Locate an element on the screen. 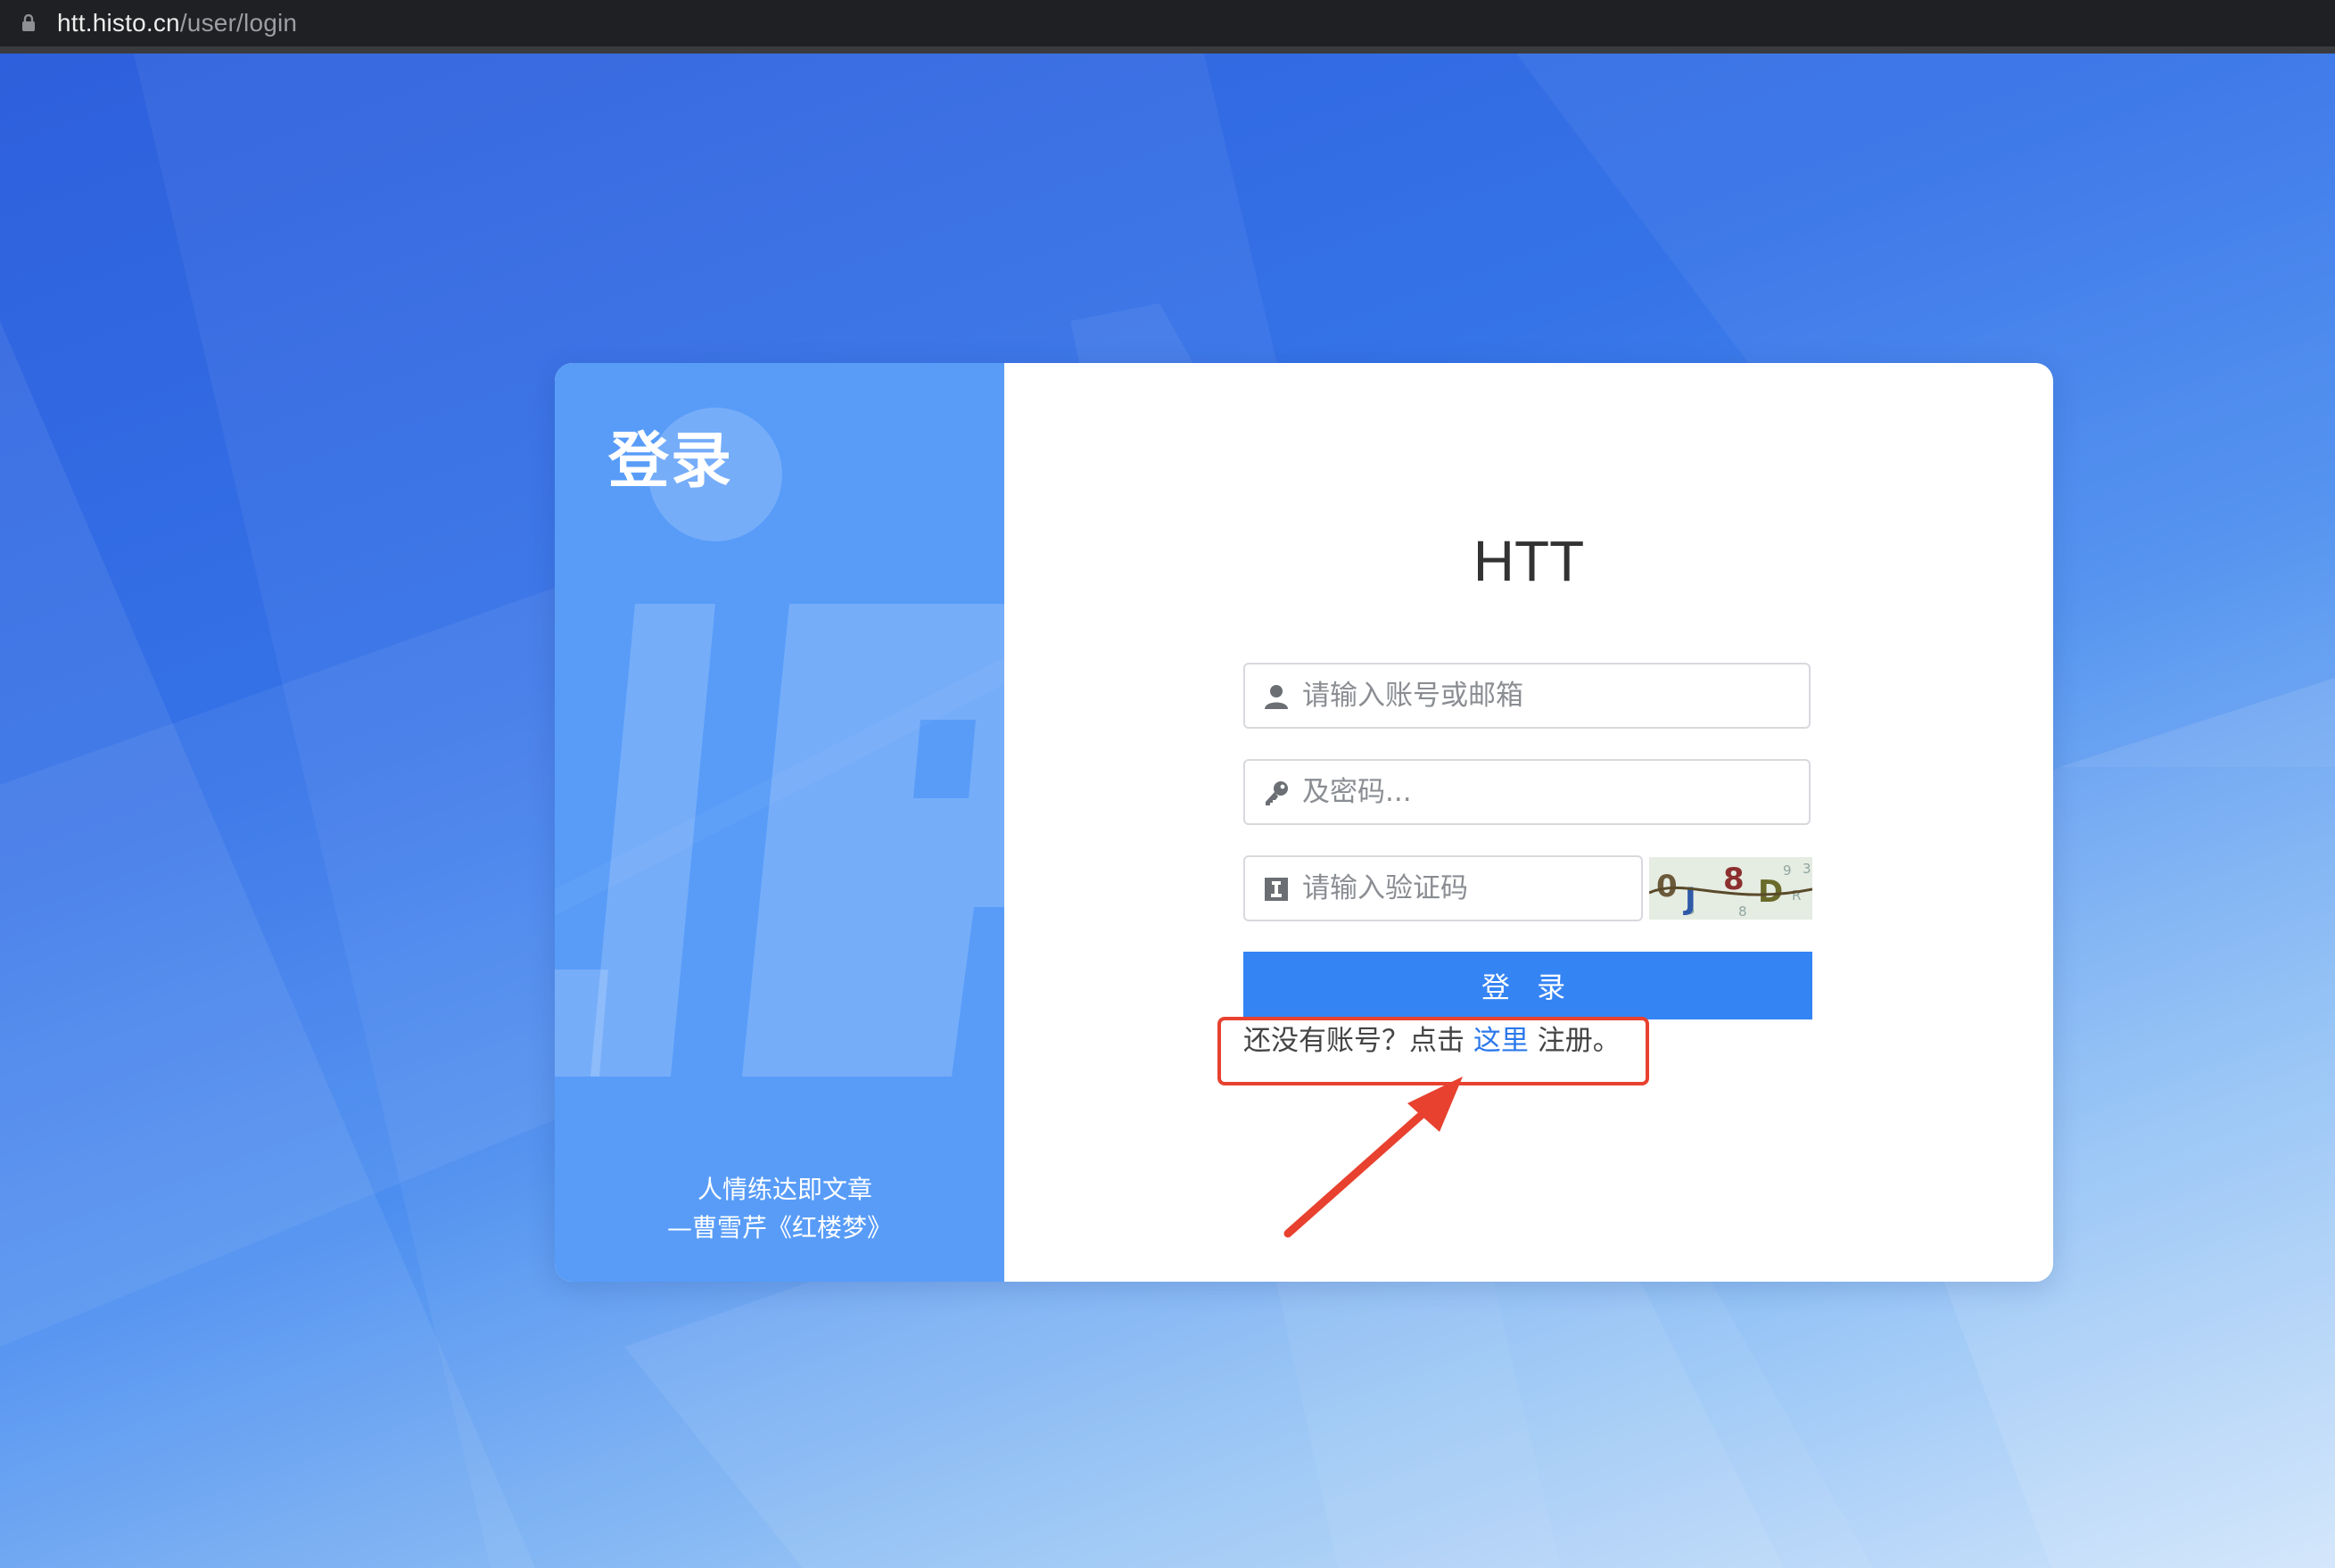 The image size is (2335, 1568). svg-text: 3 is located at coordinates (1807, 869).